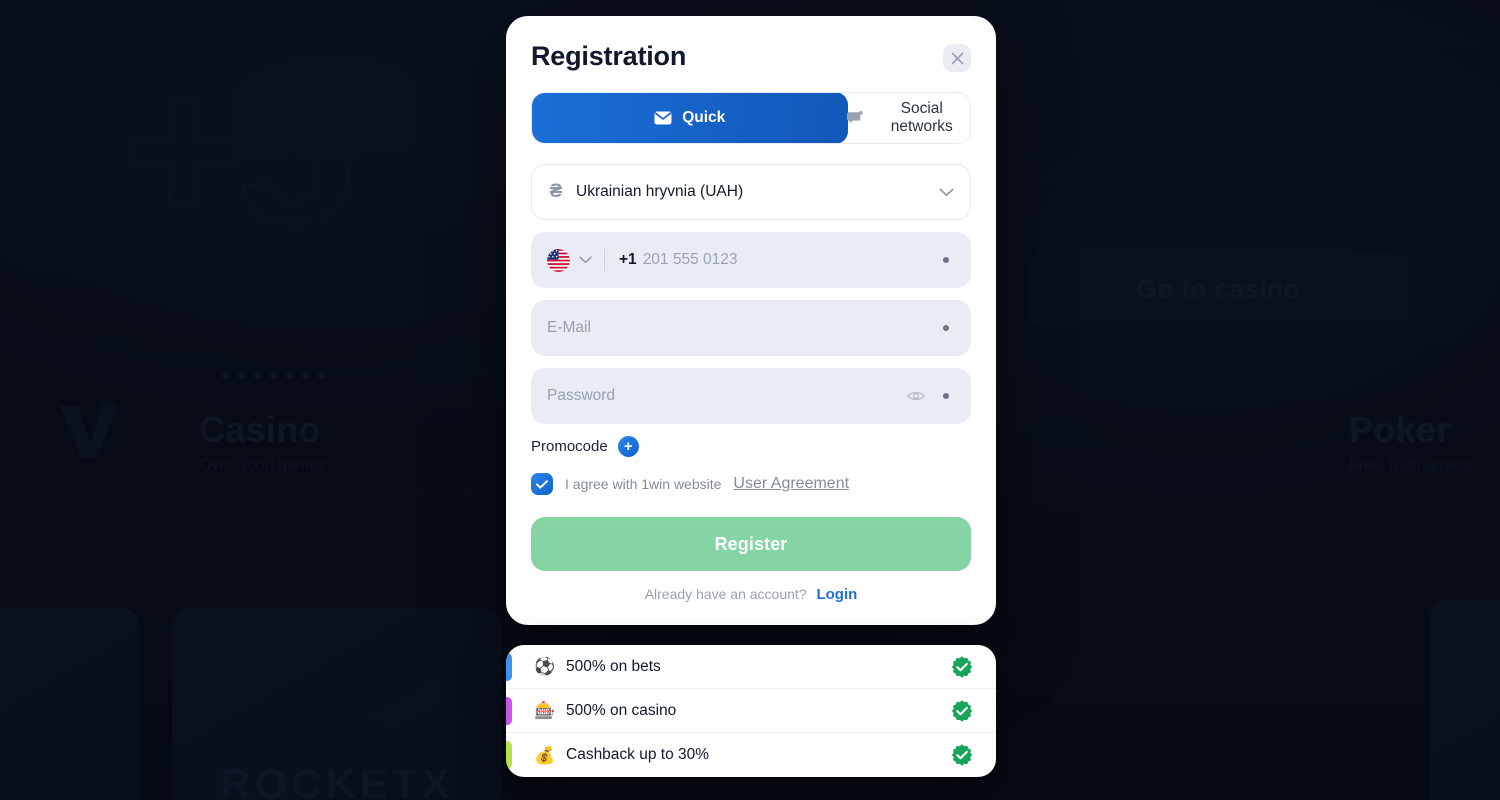  Describe the element at coordinates (704, 117) in the screenshot. I see `tab-quick-label: Quick` at that location.